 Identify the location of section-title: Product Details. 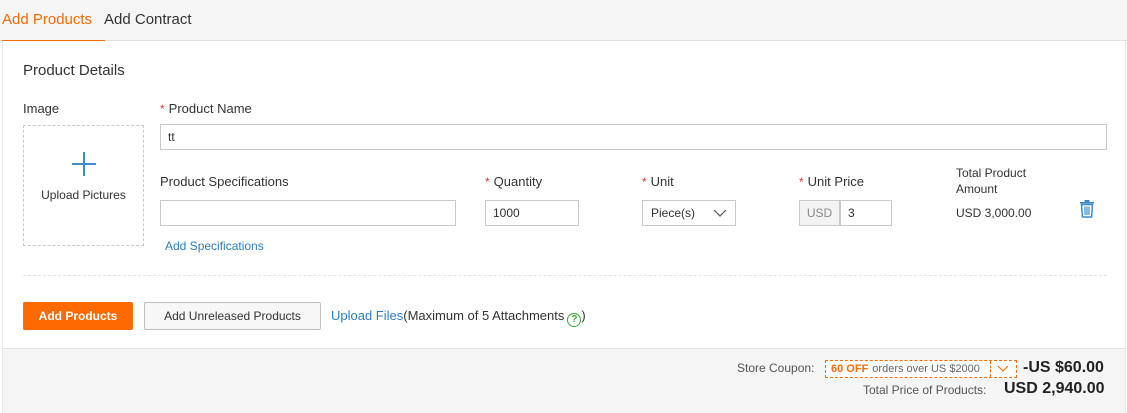
(74, 70).